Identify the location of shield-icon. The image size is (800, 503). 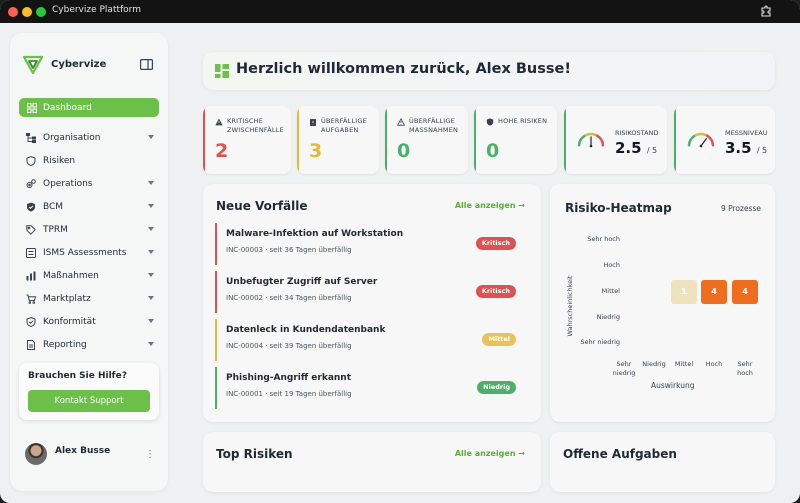
(490, 122).